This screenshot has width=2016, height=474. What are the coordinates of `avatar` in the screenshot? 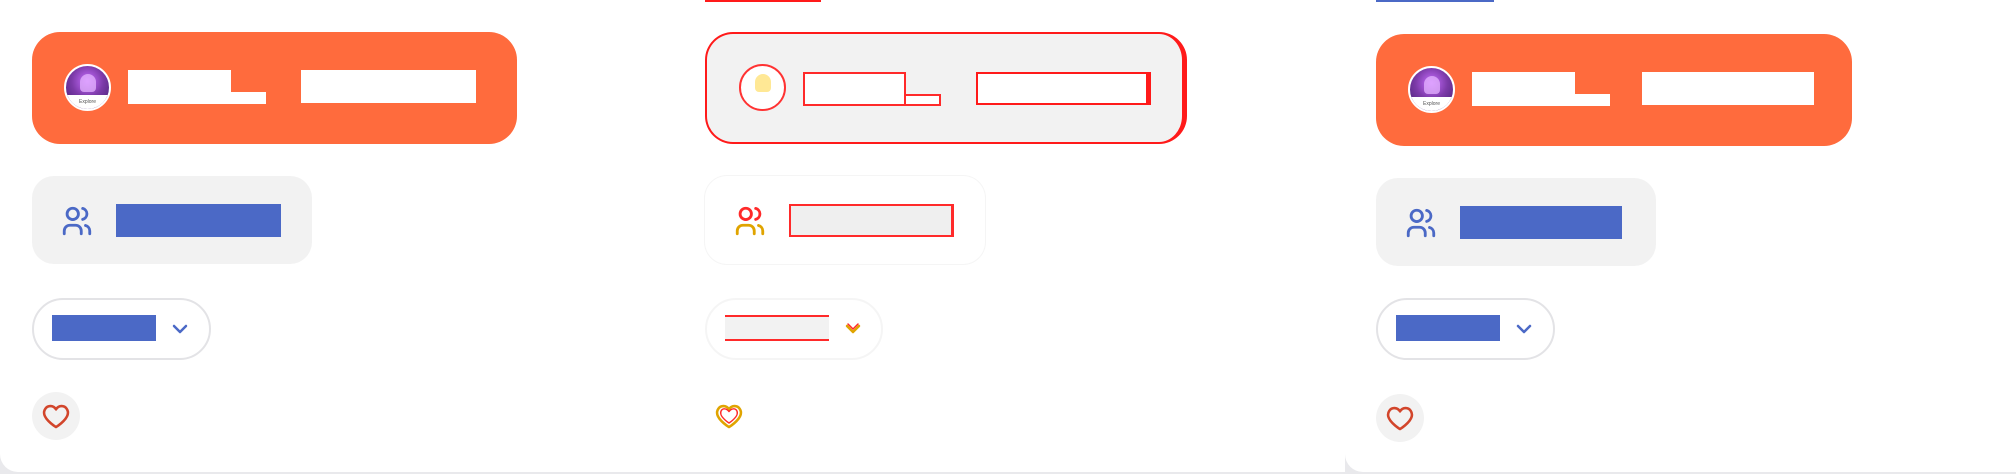 It's located at (762, 87).